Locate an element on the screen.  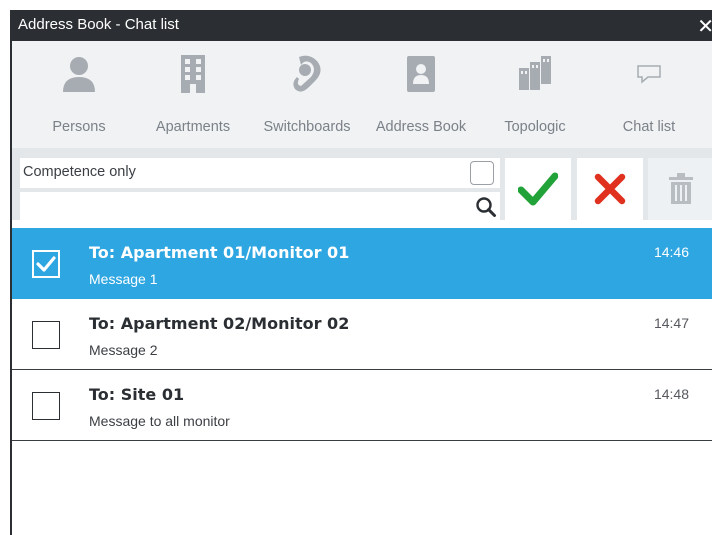
toolbar-label: Address Book is located at coordinates (421, 127).